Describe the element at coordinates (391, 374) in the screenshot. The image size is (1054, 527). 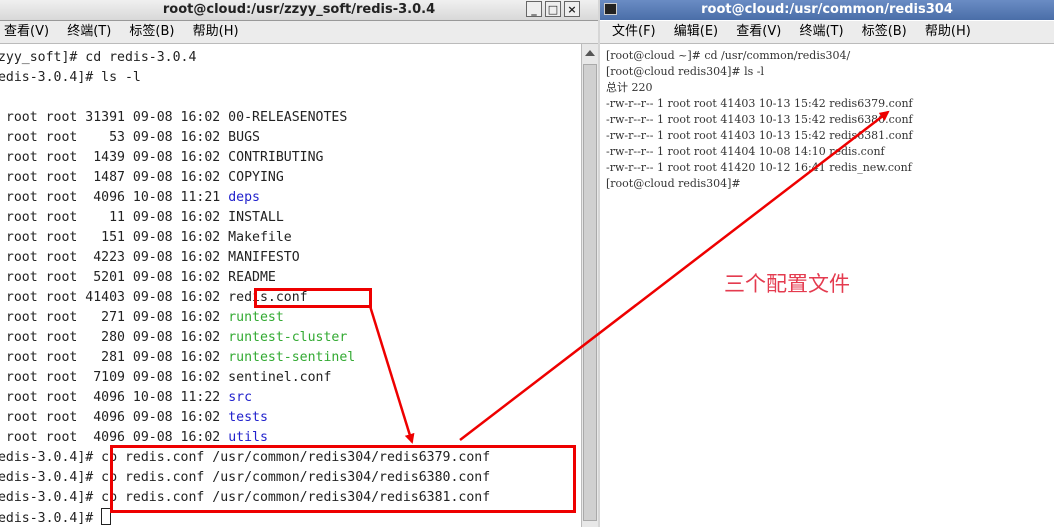
I see `arrow-redis-conf-to-commands` at that location.